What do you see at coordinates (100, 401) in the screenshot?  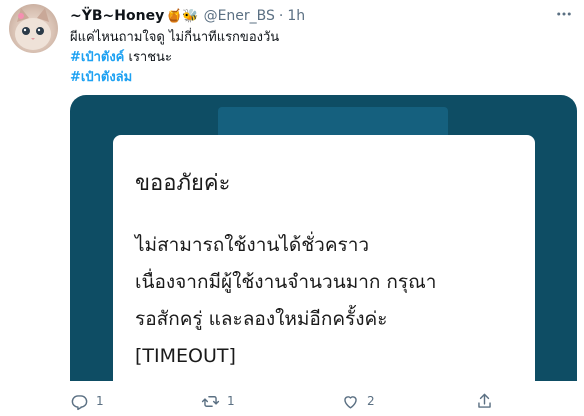 I see `reply-count: 1` at bounding box center [100, 401].